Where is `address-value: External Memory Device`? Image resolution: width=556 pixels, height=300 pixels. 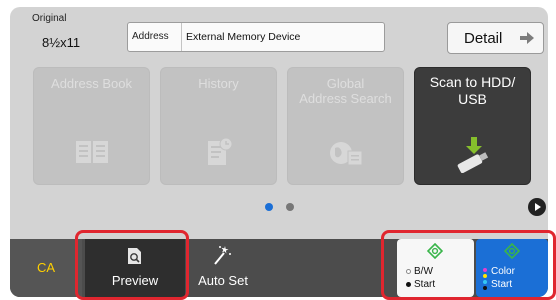
address-value: External Memory Device is located at coordinates (243, 37).